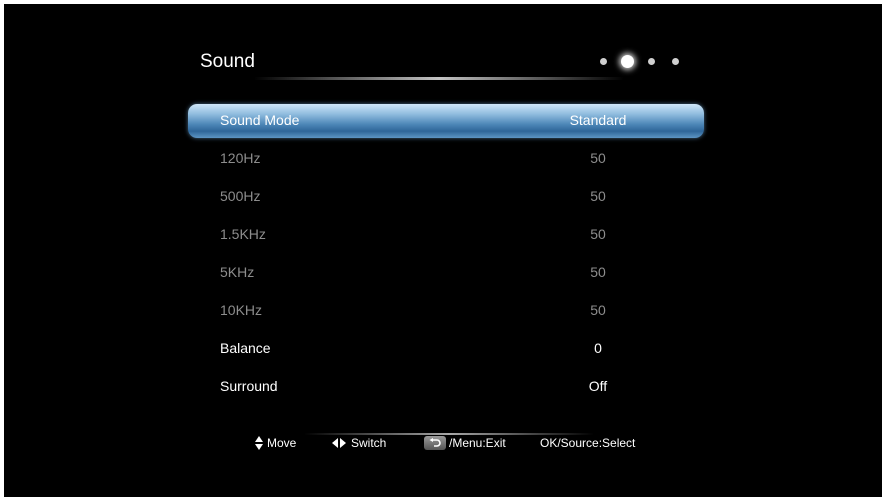 The height and width of the screenshot is (502, 886). What do you see at coordinates (240, 158) in the screenshot?
I see `setting-label: 120Hz` at bounding box center [240, 158].